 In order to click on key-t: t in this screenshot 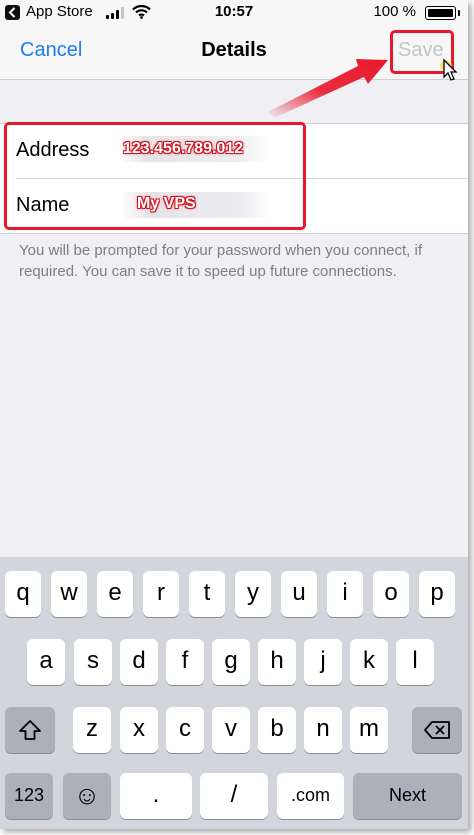, I will do `click(207, 594)`.